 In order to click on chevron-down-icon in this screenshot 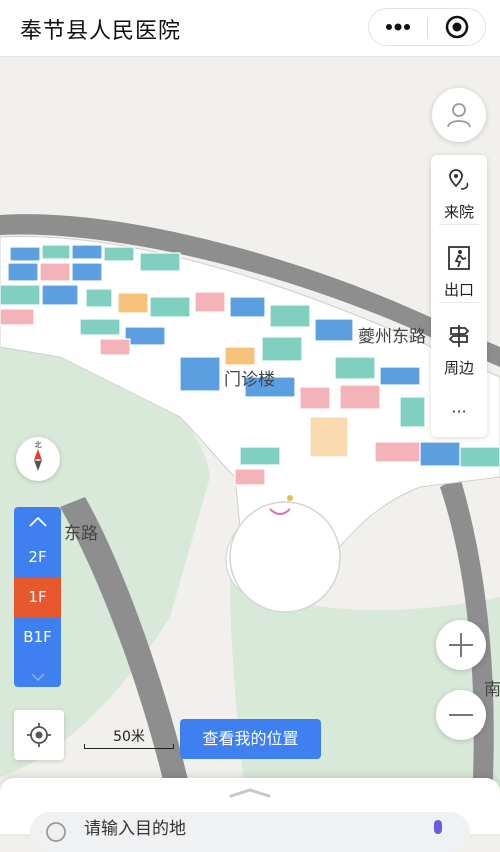, I will do `click(37, 677)`.